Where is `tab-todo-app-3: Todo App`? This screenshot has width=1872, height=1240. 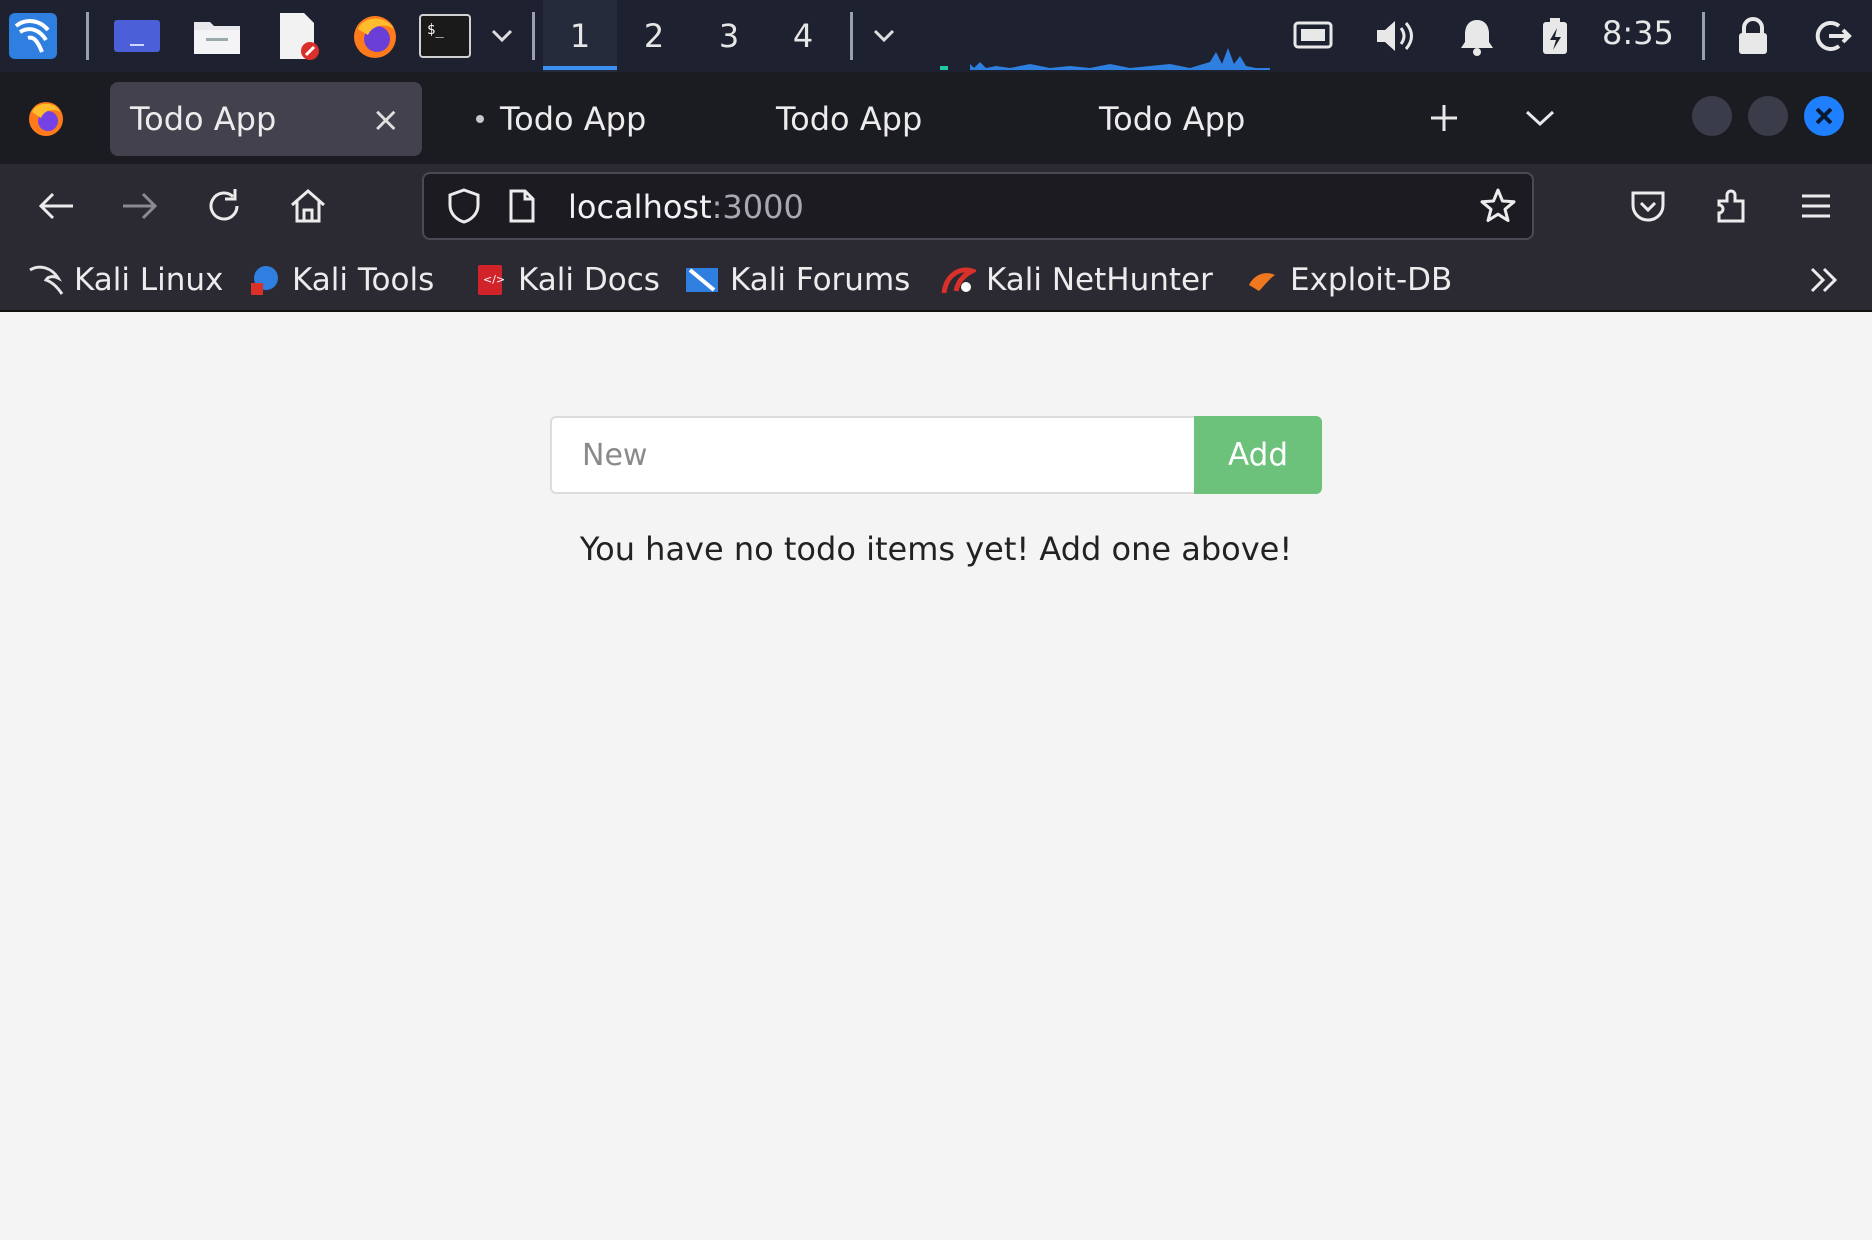 tab-todo-app-3: Todo App is located at coordinates (896, 119).